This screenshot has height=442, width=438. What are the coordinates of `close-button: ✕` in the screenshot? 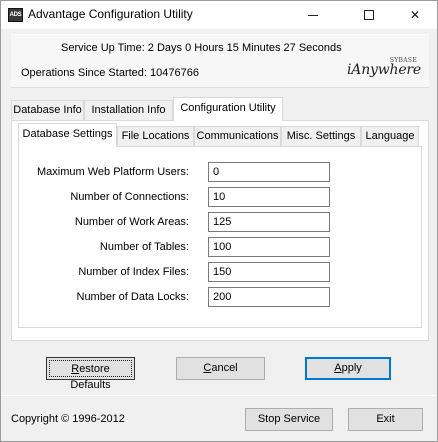 It's located at (415, 15).